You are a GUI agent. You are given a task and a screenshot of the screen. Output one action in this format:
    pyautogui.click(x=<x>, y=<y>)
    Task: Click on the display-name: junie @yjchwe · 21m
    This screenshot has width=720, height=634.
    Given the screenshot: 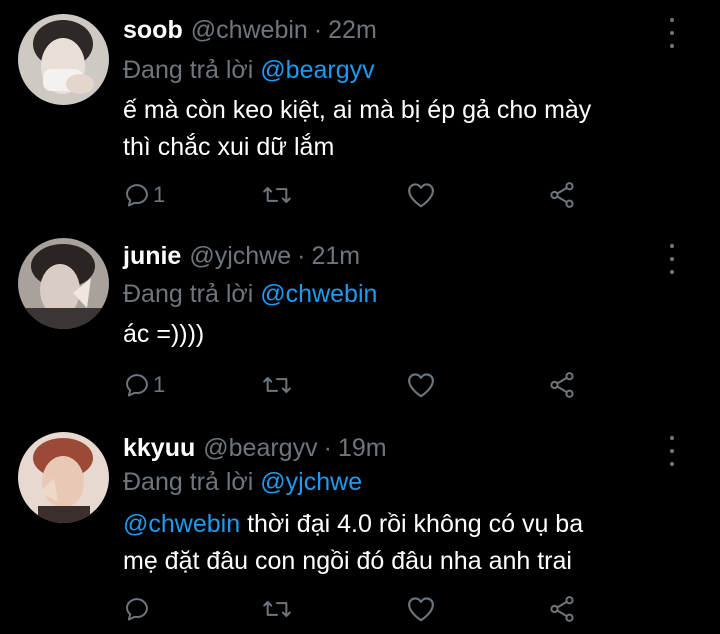 What is the action you would take?
    pyautogui.click(x=241, y=256)
    